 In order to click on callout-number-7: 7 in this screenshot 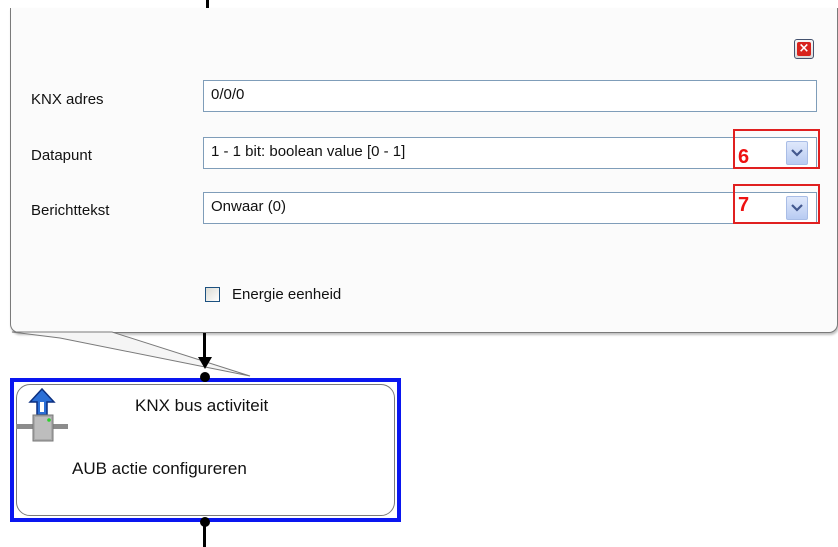, I will do `click(744, 205)`.